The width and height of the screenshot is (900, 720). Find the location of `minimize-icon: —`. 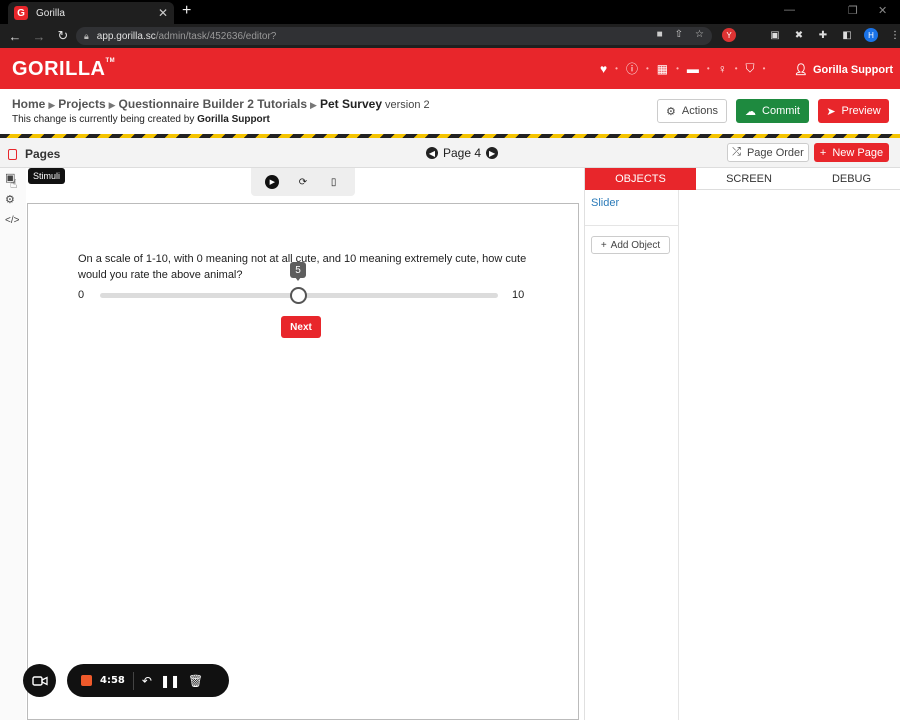

minimize-icon: — is located at coordinates (789, 10).